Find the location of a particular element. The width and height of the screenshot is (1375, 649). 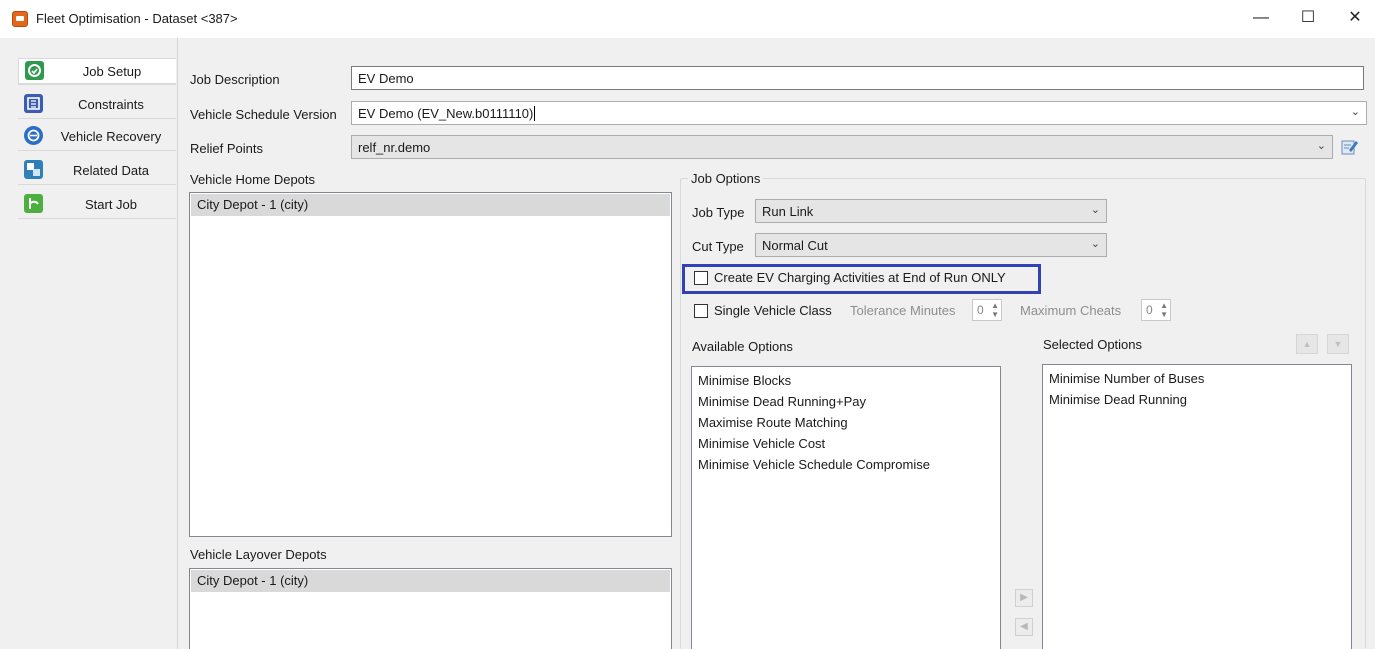

sidebar-item-related-data: Related Data is located at coordinates (97, 171).